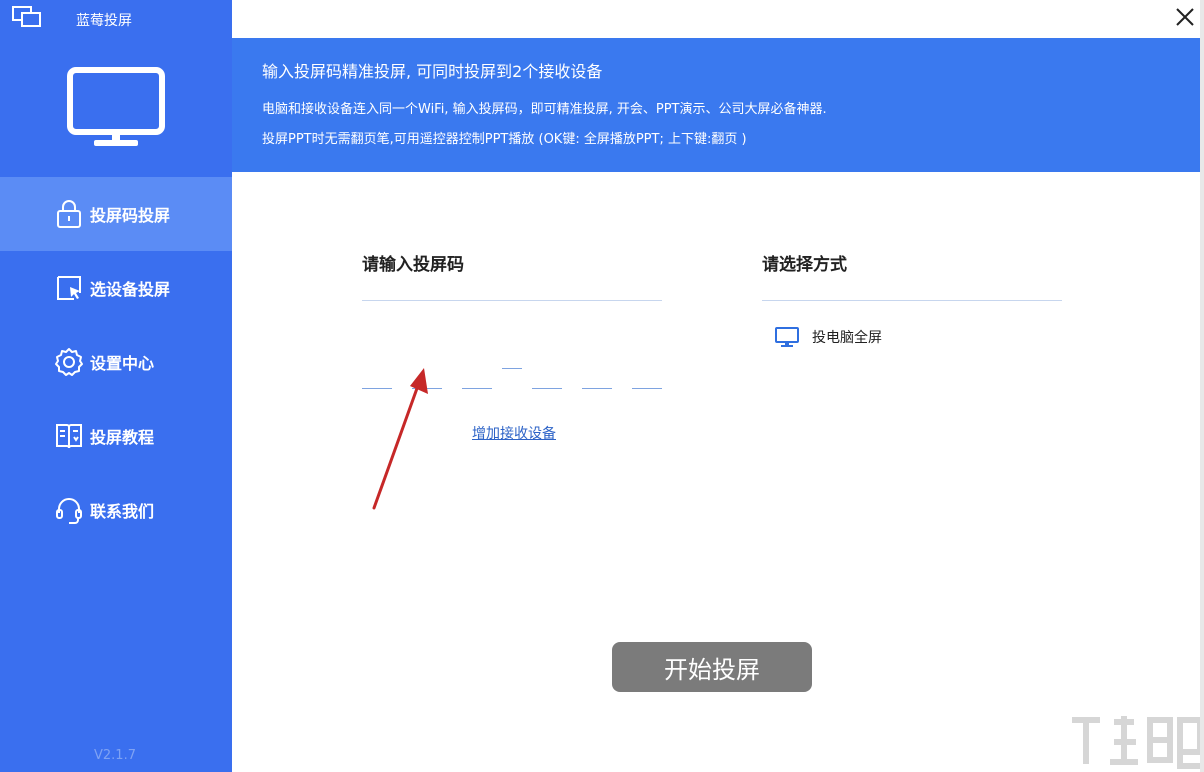  Describe the element at coordinates (69, 288) in the screenshot. I see `cursor-select-icon` at that location.